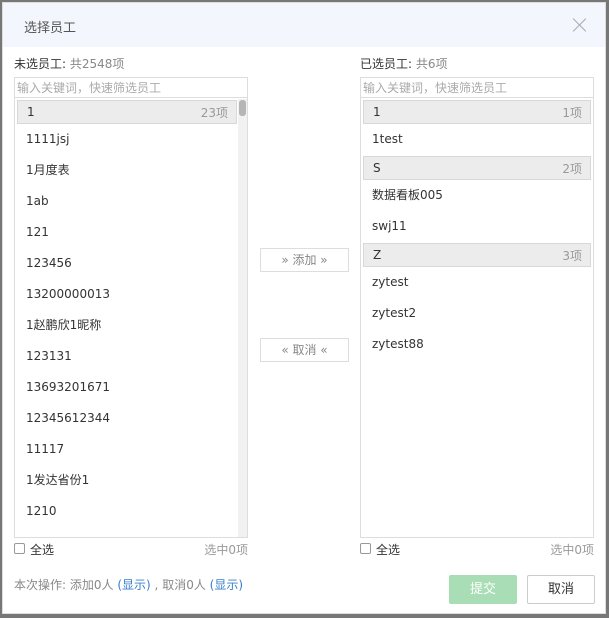 The width and height of the screenshot is (609, 618). Describe the element at coordinates (580, 25) in the screenshot. I see `close-icon` at that location.